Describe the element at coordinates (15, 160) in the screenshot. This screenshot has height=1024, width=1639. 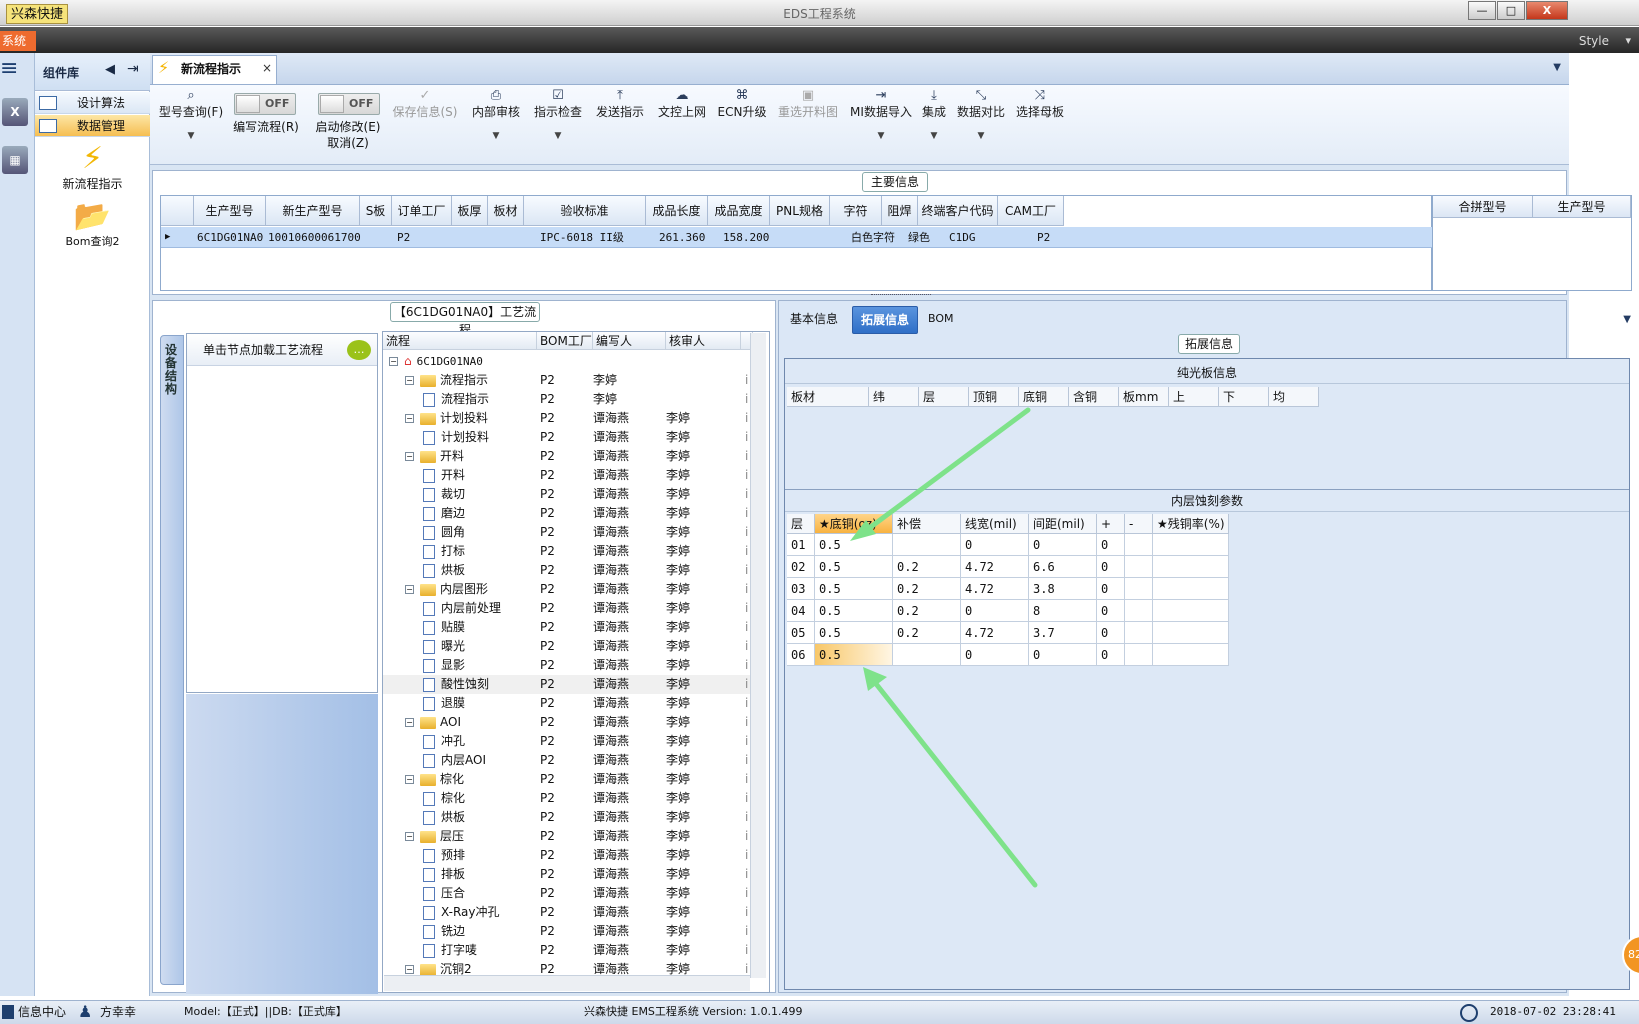
I see `calculator-icon: ▦` at that location.